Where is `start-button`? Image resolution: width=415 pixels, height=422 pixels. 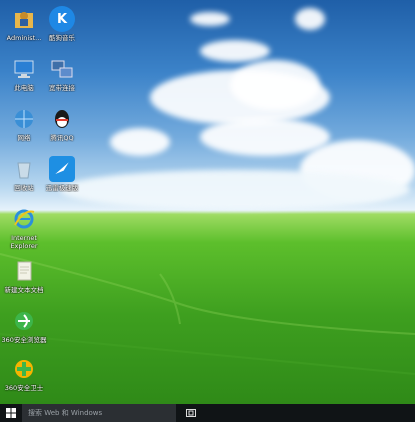 start-button is located at coordinates (11, 413).